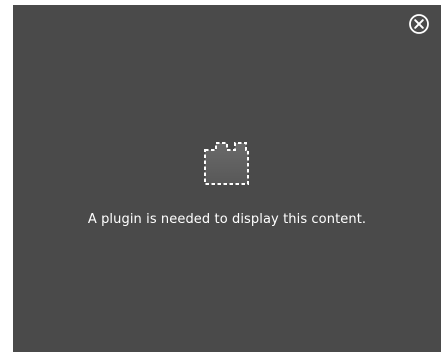  What do you see at coordinates (419, 24) in the screenshot?
I see `close-icon` at bounding box center [419, 24].